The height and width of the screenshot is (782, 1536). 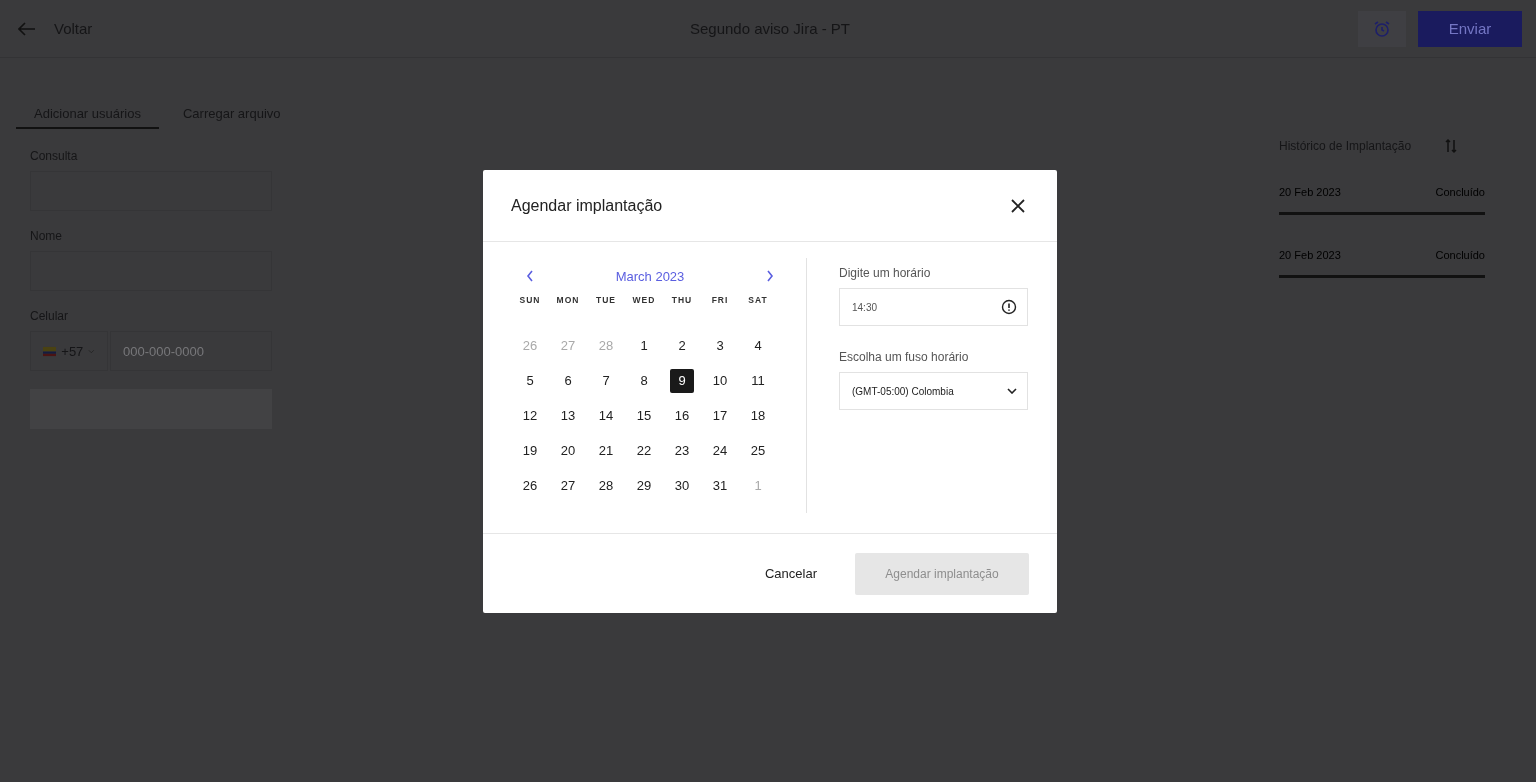 What do you see at coordinates (1012, 391) in the screenshot?
I see `chevron-down-icon` at bounding box center [1012, 391].